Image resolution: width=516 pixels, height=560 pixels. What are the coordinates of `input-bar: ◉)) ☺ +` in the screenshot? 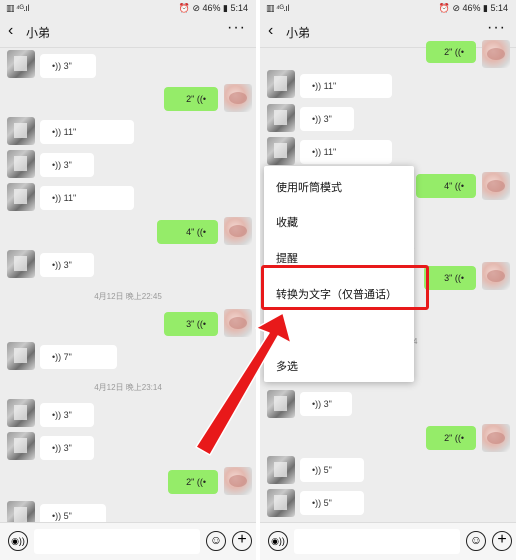 It's located at (128, 541).